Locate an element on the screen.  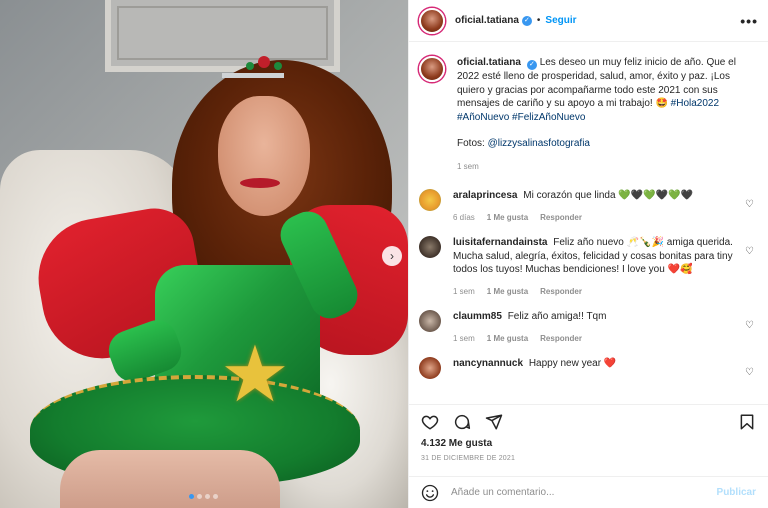
chevron-right-icon: › is located at coordinates (392, 256).